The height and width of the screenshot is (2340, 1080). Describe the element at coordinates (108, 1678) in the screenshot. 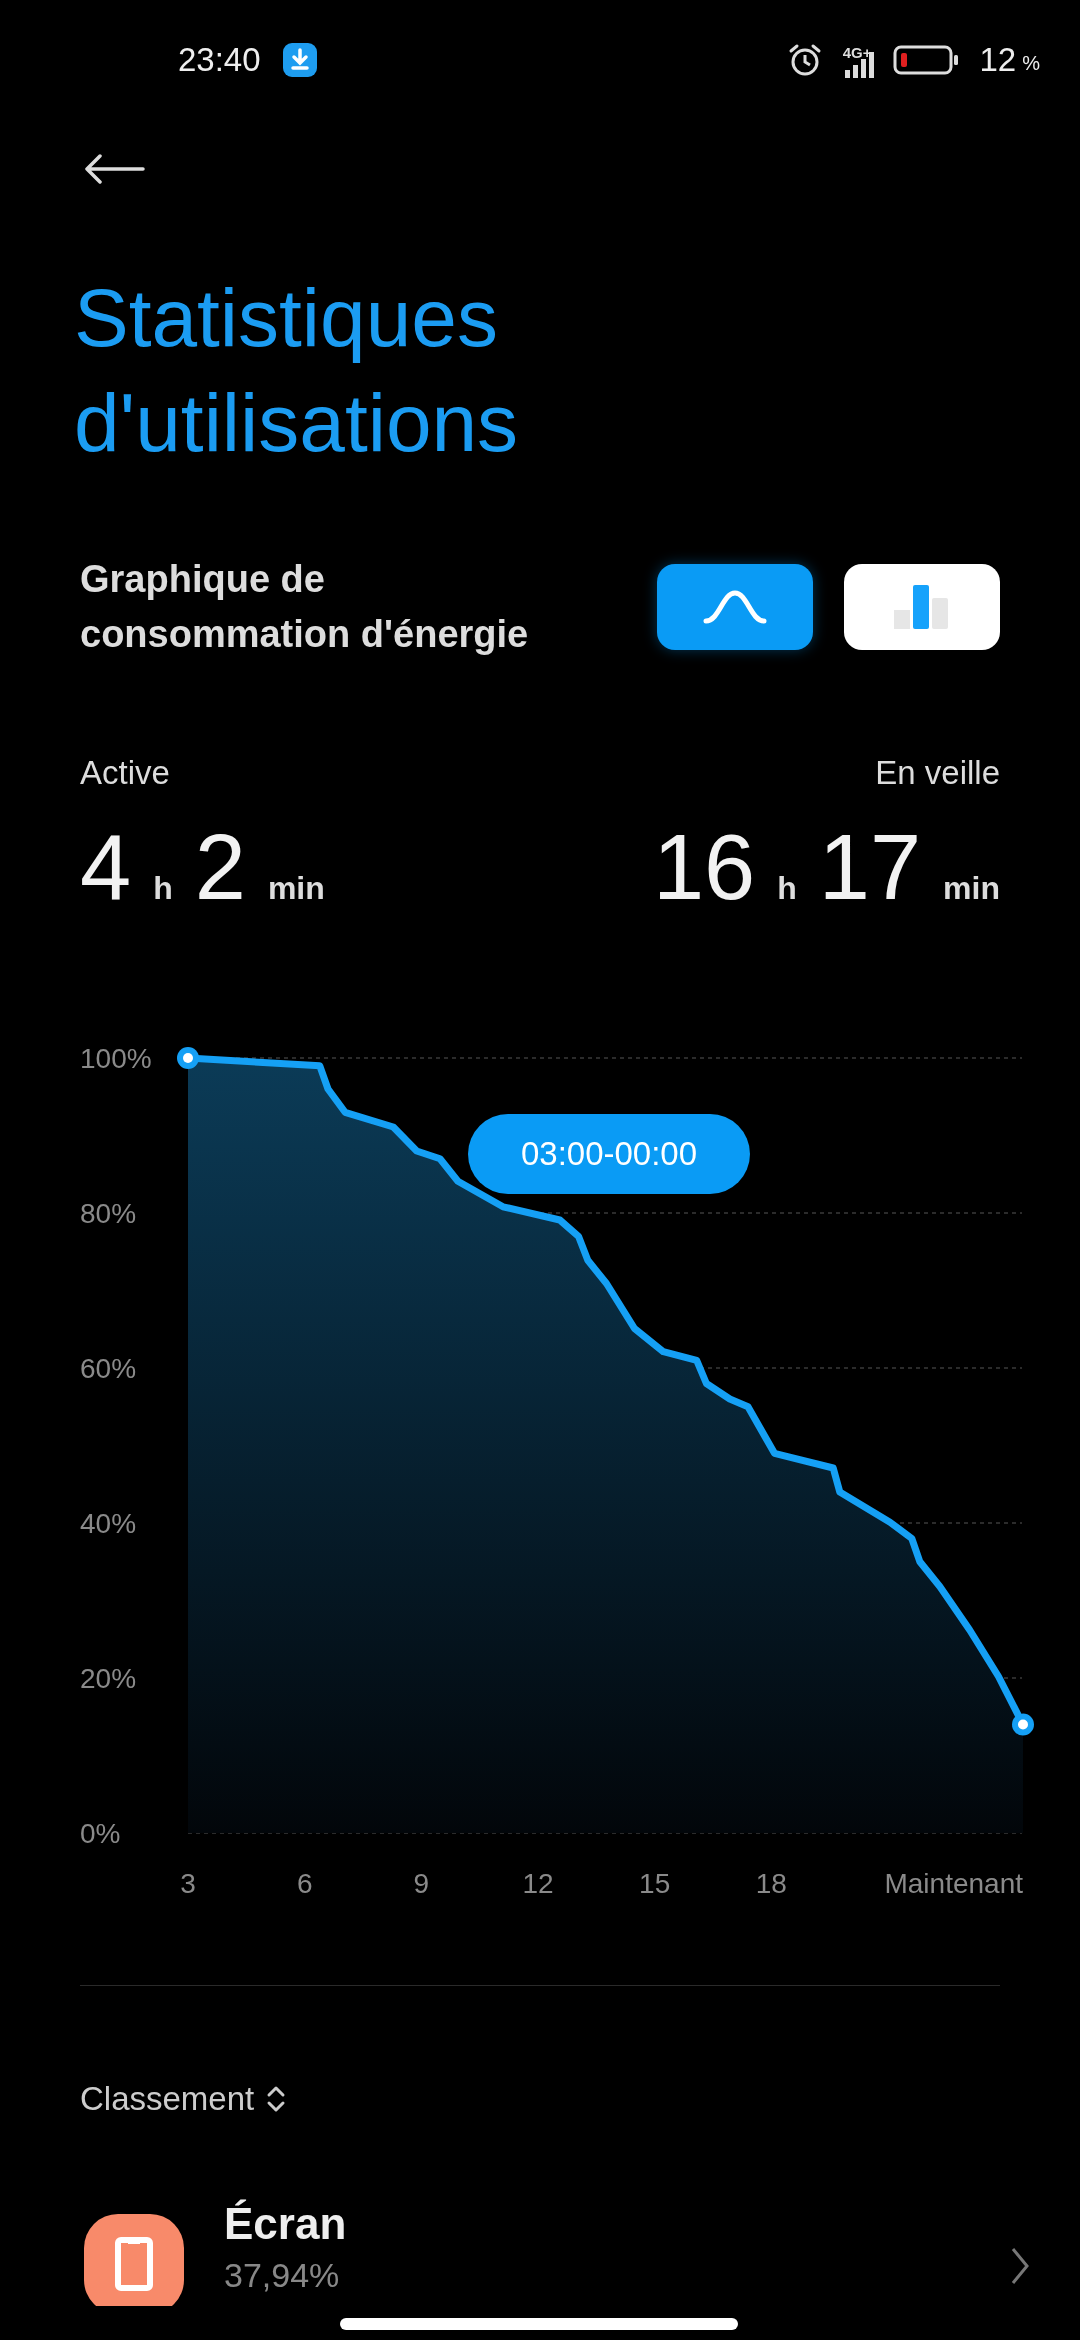

I see `y-axis-label: 20%` at that location.